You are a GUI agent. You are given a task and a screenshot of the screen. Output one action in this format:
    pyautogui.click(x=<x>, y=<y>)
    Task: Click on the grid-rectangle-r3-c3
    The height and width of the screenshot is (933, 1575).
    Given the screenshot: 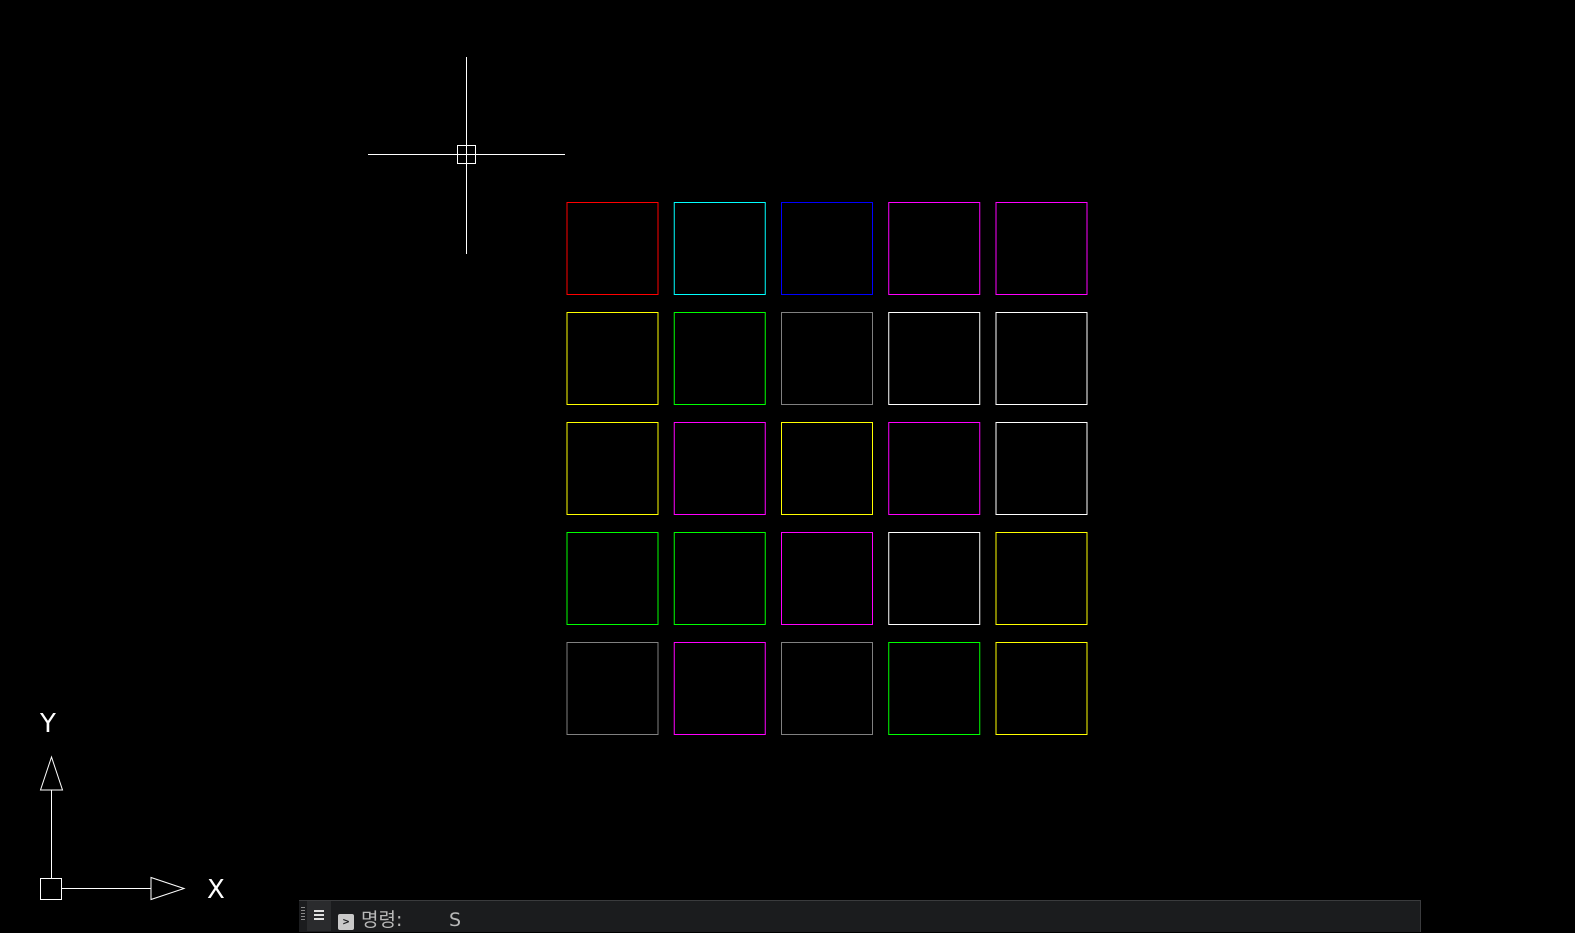 What is the action you would take?
    pyautogui.click(x=827, y=468)
    